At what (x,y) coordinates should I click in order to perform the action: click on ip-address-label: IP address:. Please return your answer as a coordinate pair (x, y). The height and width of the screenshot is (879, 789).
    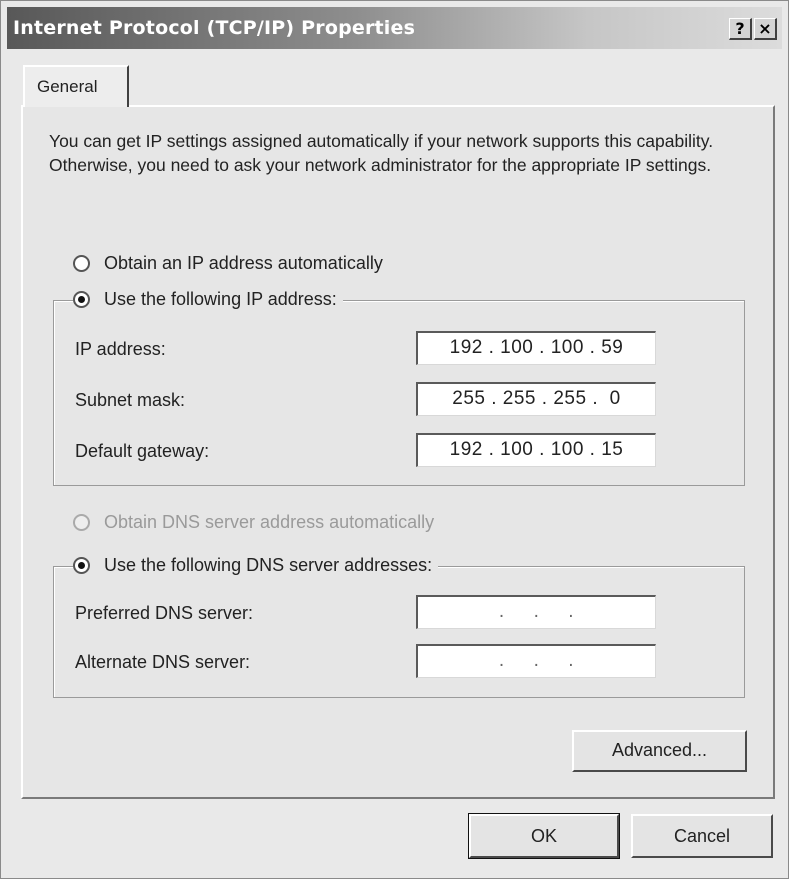
    Looking at the image, I should click on (120, 349).